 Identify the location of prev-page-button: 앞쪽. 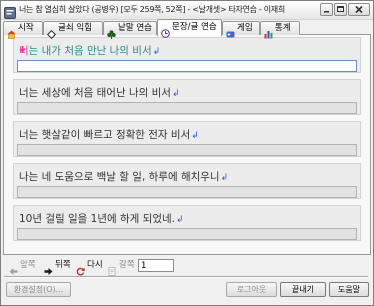
(25, 266).